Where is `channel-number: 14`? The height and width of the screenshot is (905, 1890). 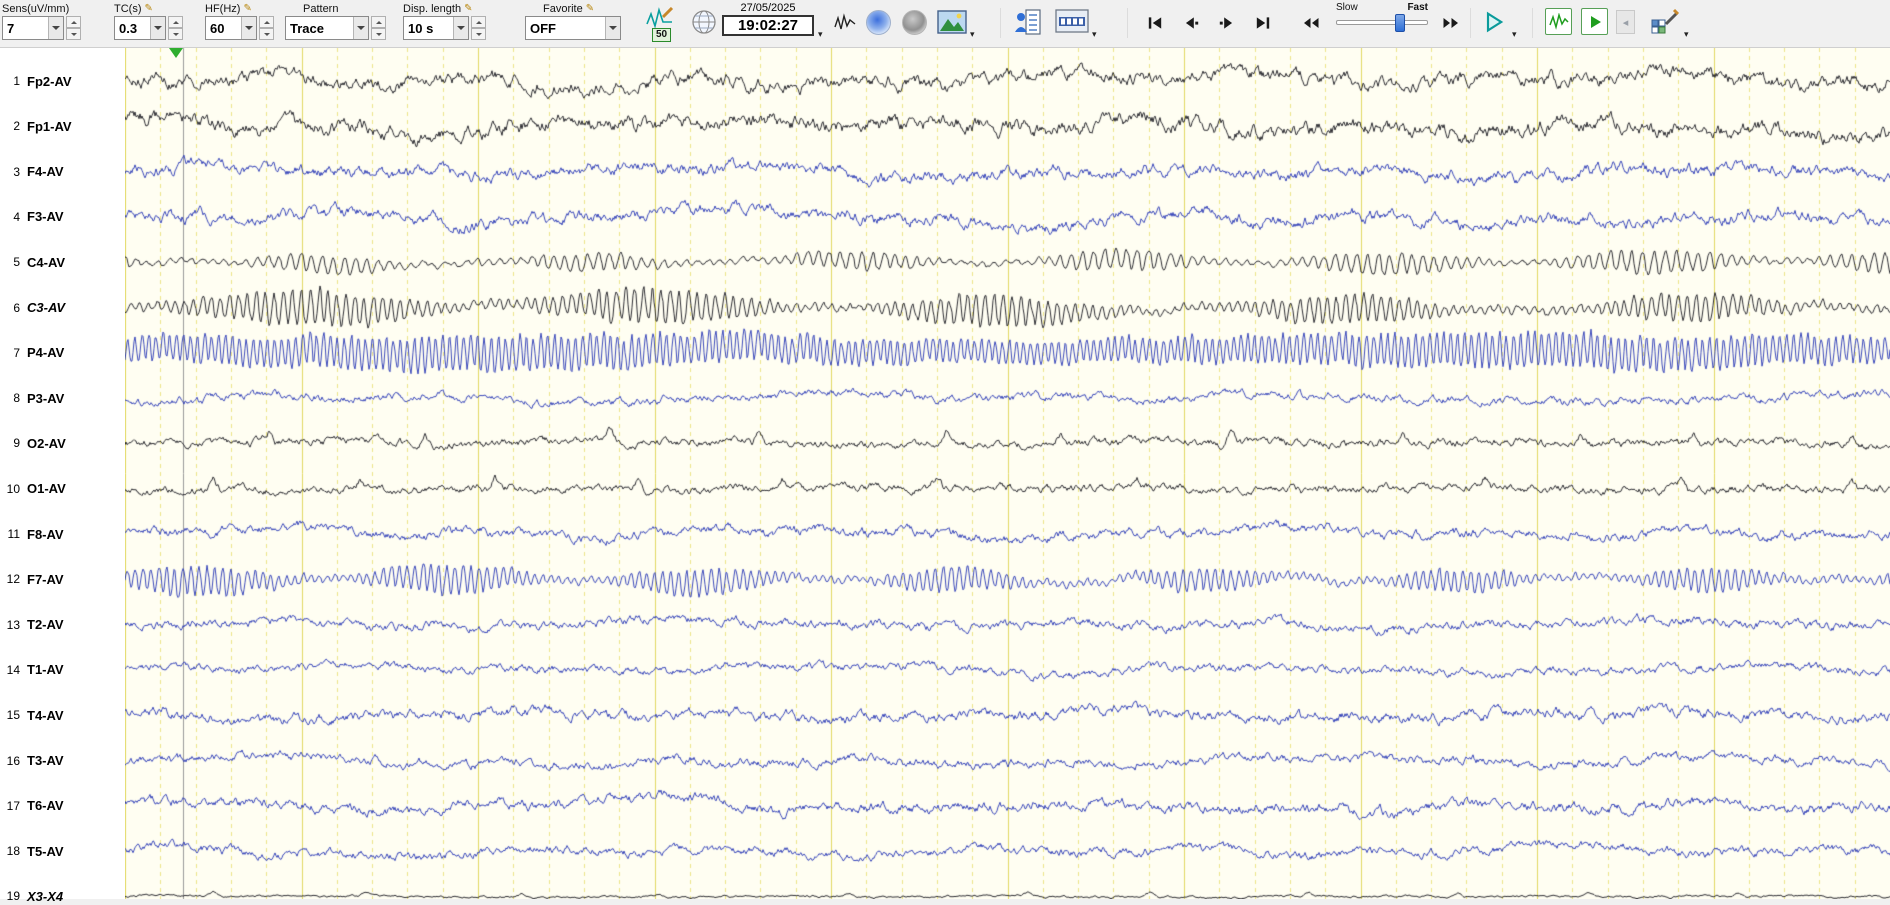 channel-number: 14 is located at coordinates (13, 669).